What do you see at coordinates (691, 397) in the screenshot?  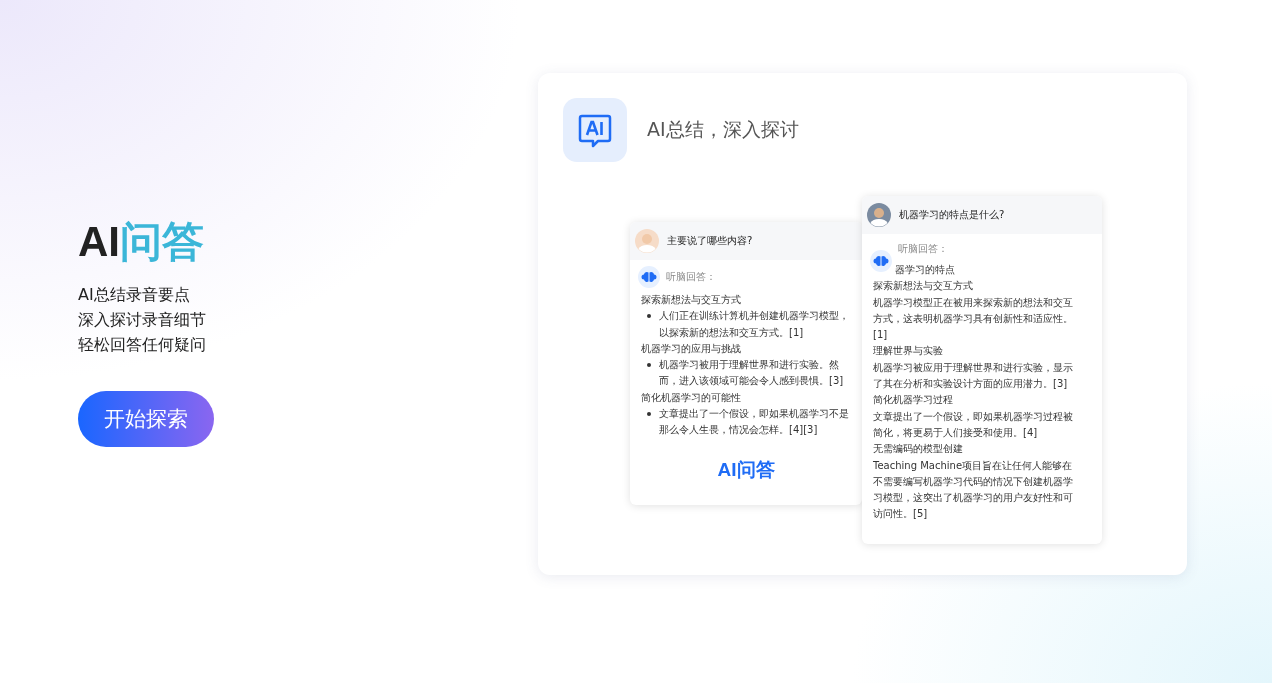 I see `answer-heading: 简化机器学习的可能性` at bounding box center [691, 397].